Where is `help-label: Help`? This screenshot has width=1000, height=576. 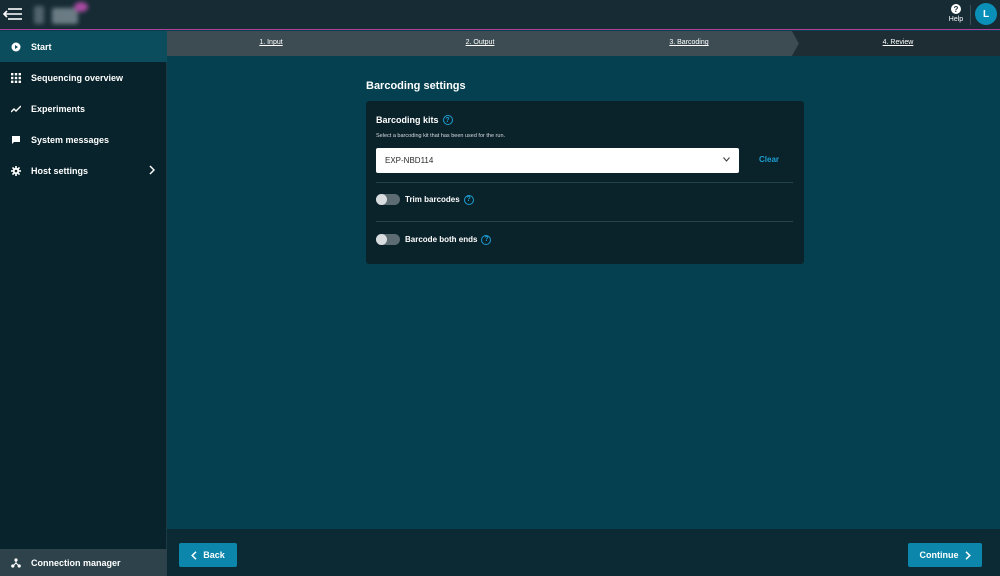
help-label: Help is located at coordinates (956, 19).